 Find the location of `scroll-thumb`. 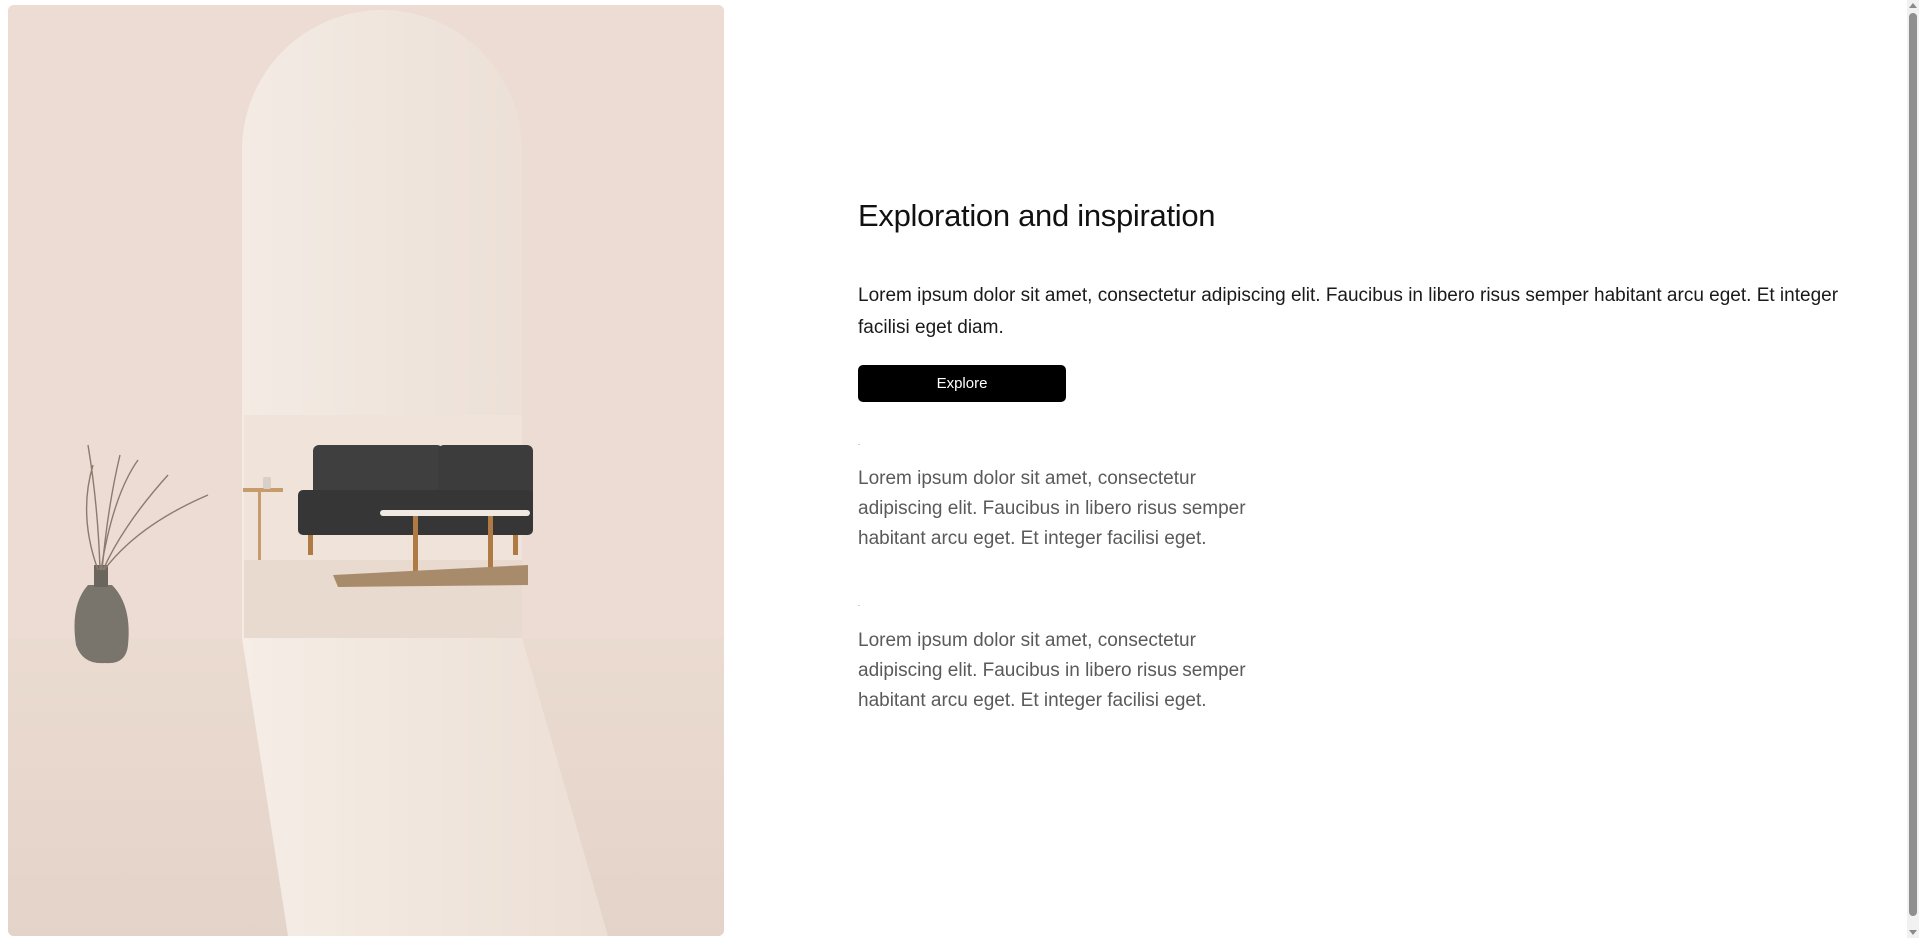

scroll-thumb is located at coordinates (1913, 464).